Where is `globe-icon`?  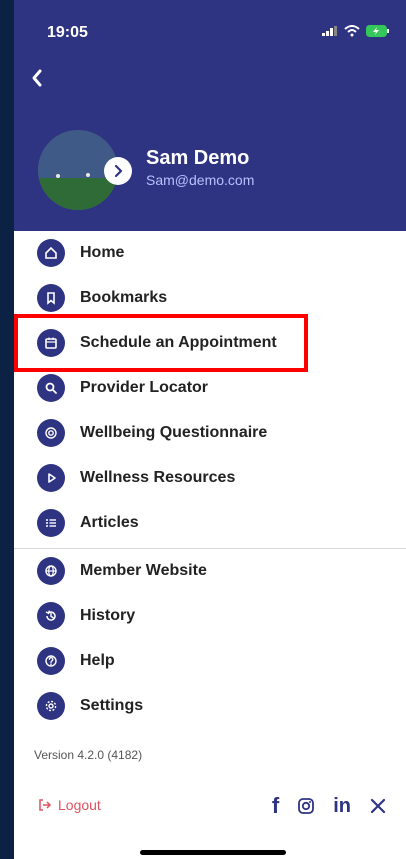 globe-icon is located at coordinates (51, 571).